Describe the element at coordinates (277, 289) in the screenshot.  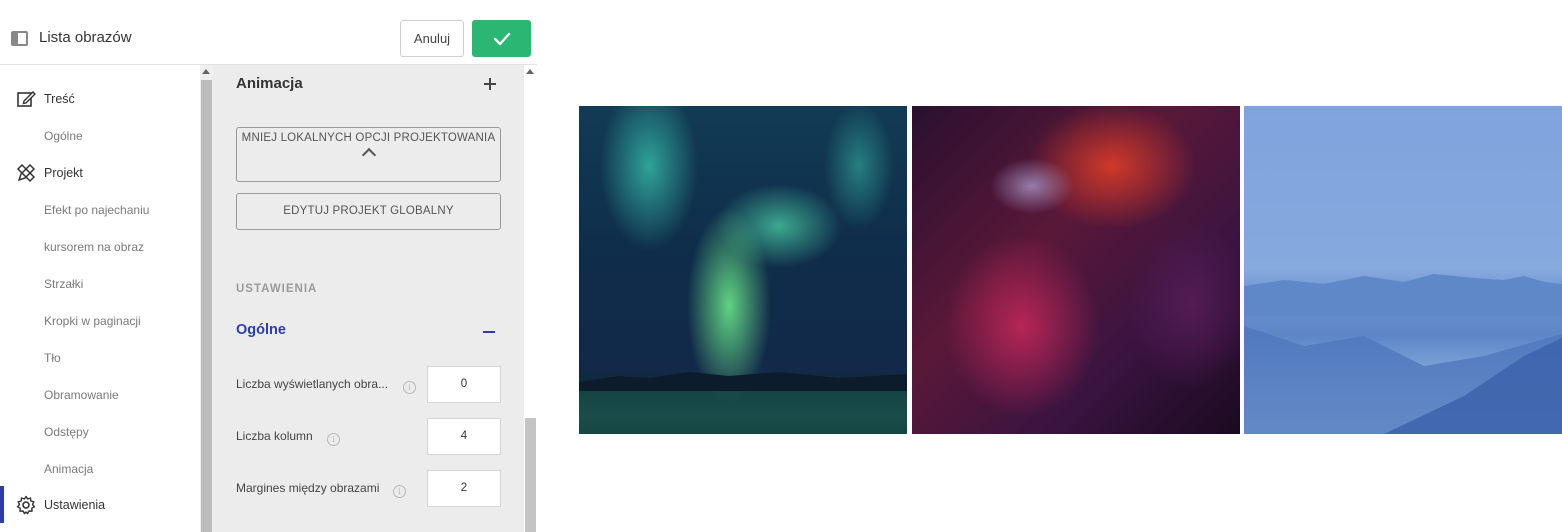
I see `group-heading: USTAWIENIA` at that location.